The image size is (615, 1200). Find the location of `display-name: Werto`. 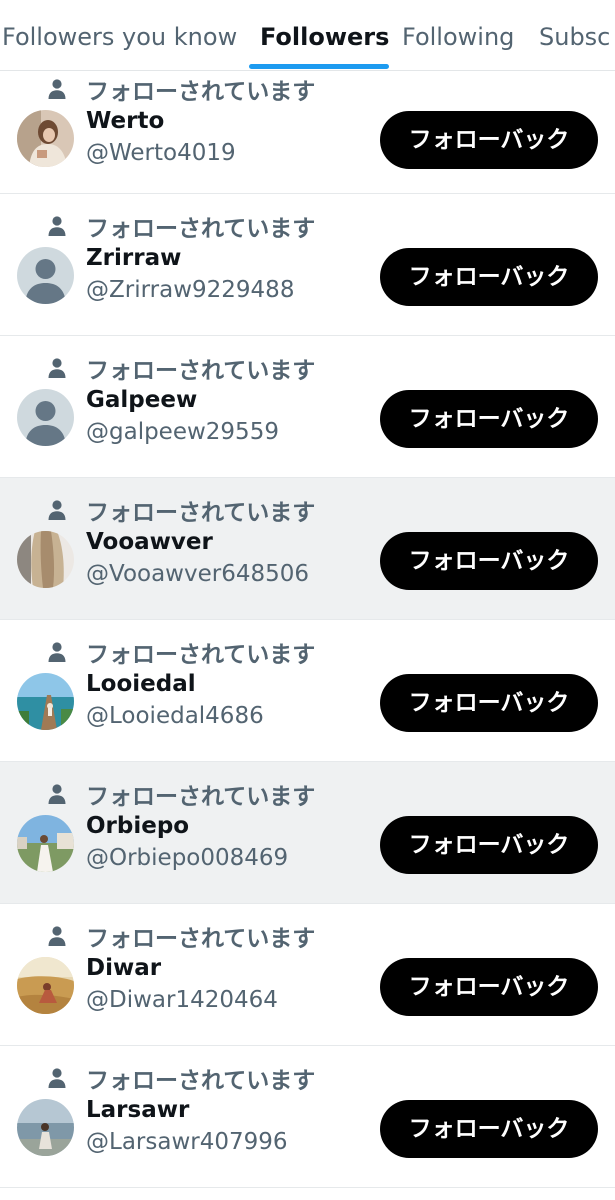

display-name: Werto is located at coordinates (125, 121).